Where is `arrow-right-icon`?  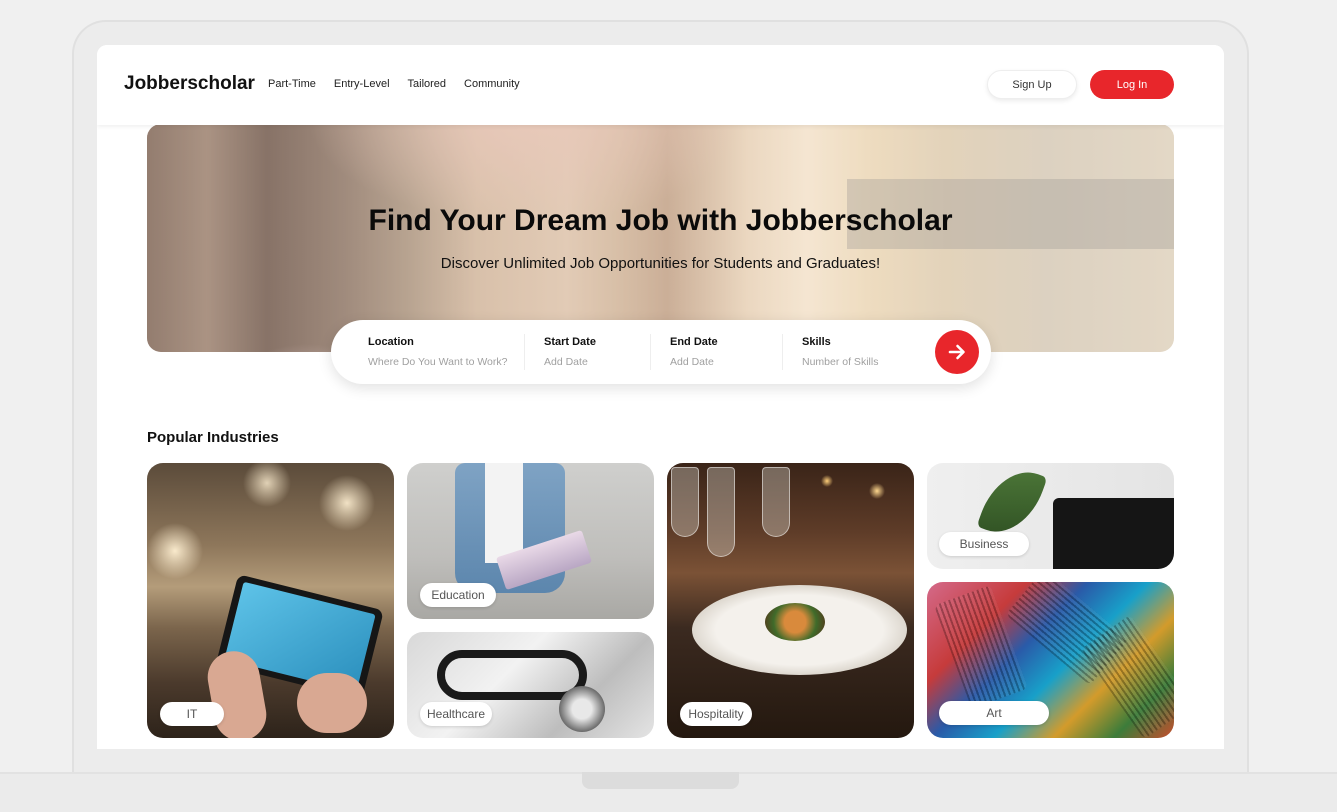
arrow-right-icon is located at coordinates (956, 352).